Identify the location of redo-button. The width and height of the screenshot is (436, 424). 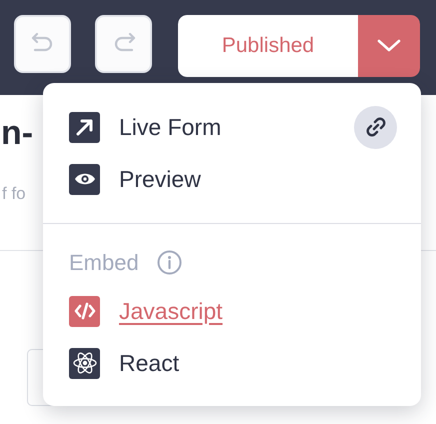
(123, 44).